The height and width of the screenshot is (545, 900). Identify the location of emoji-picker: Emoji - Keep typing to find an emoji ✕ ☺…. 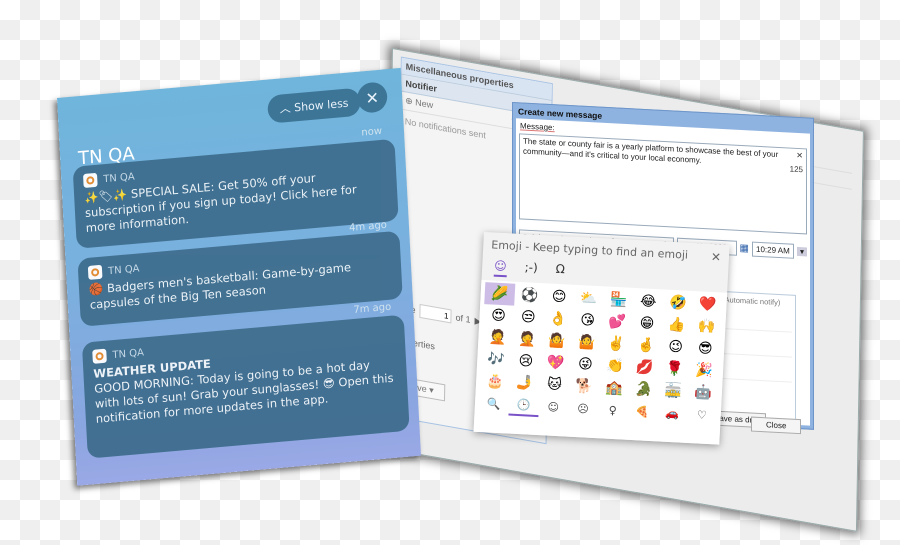
(601, 338).